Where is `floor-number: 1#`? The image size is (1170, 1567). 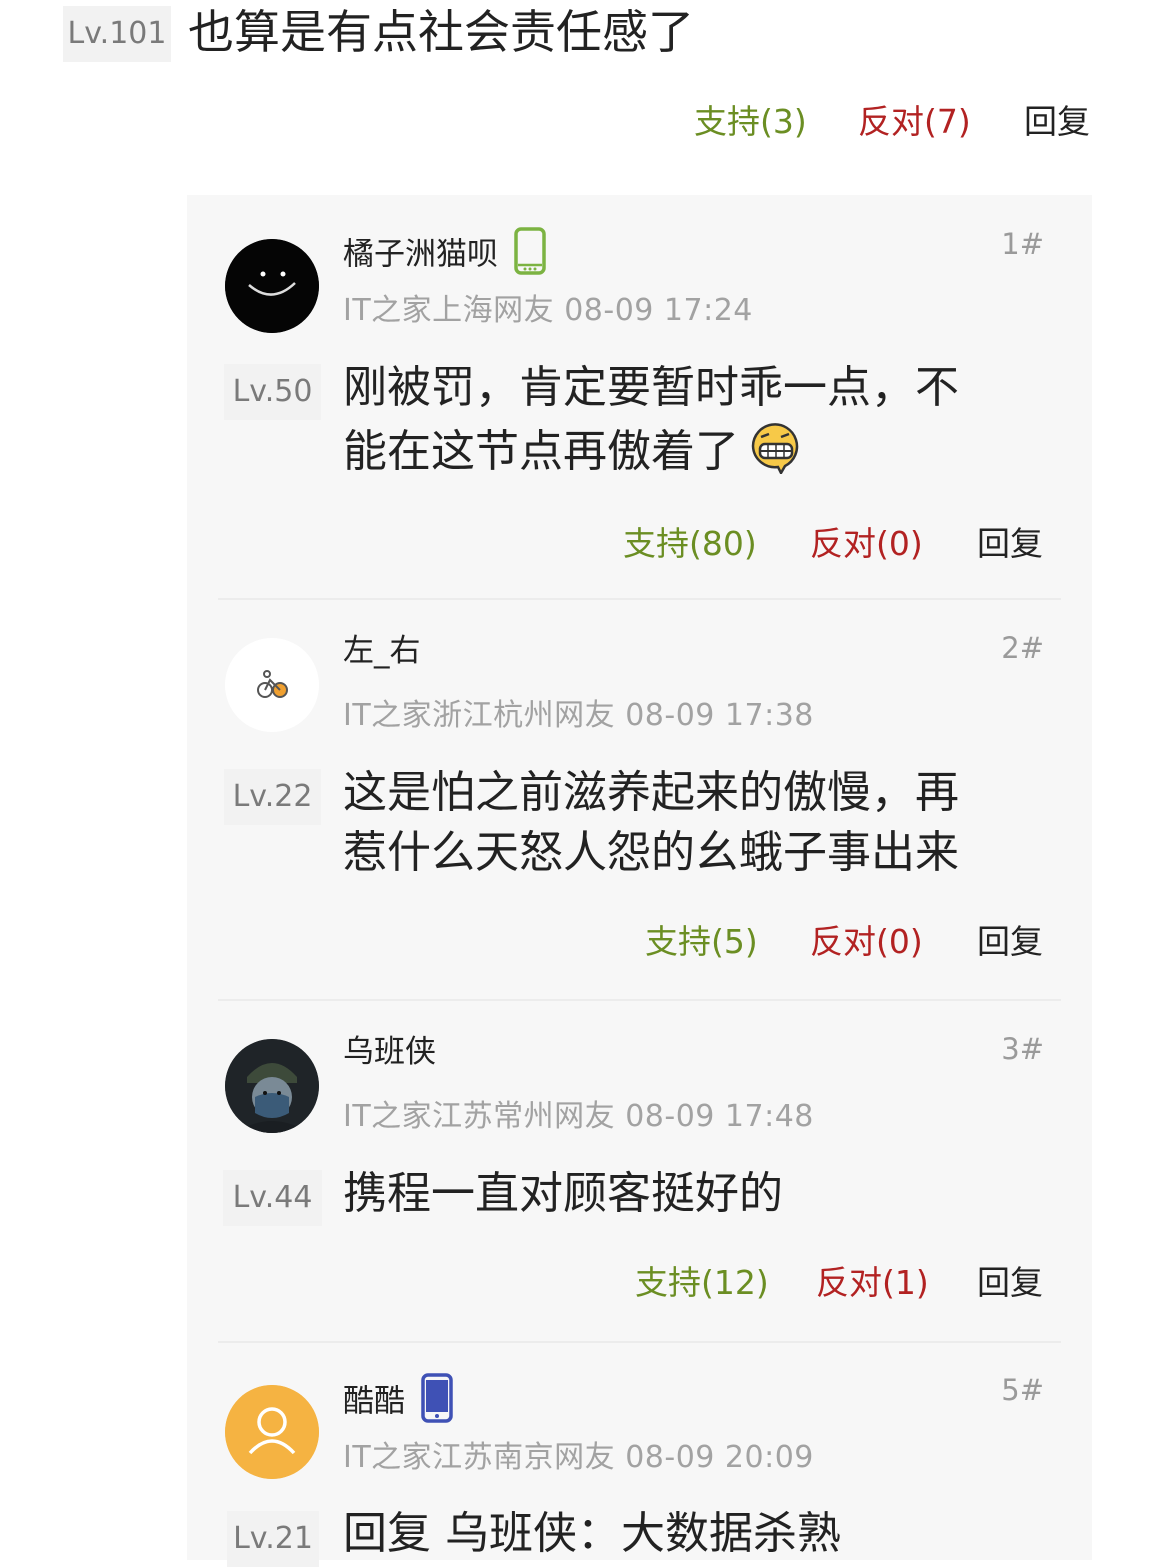
floor-number: 1# is located at coordinates (1022, 244).